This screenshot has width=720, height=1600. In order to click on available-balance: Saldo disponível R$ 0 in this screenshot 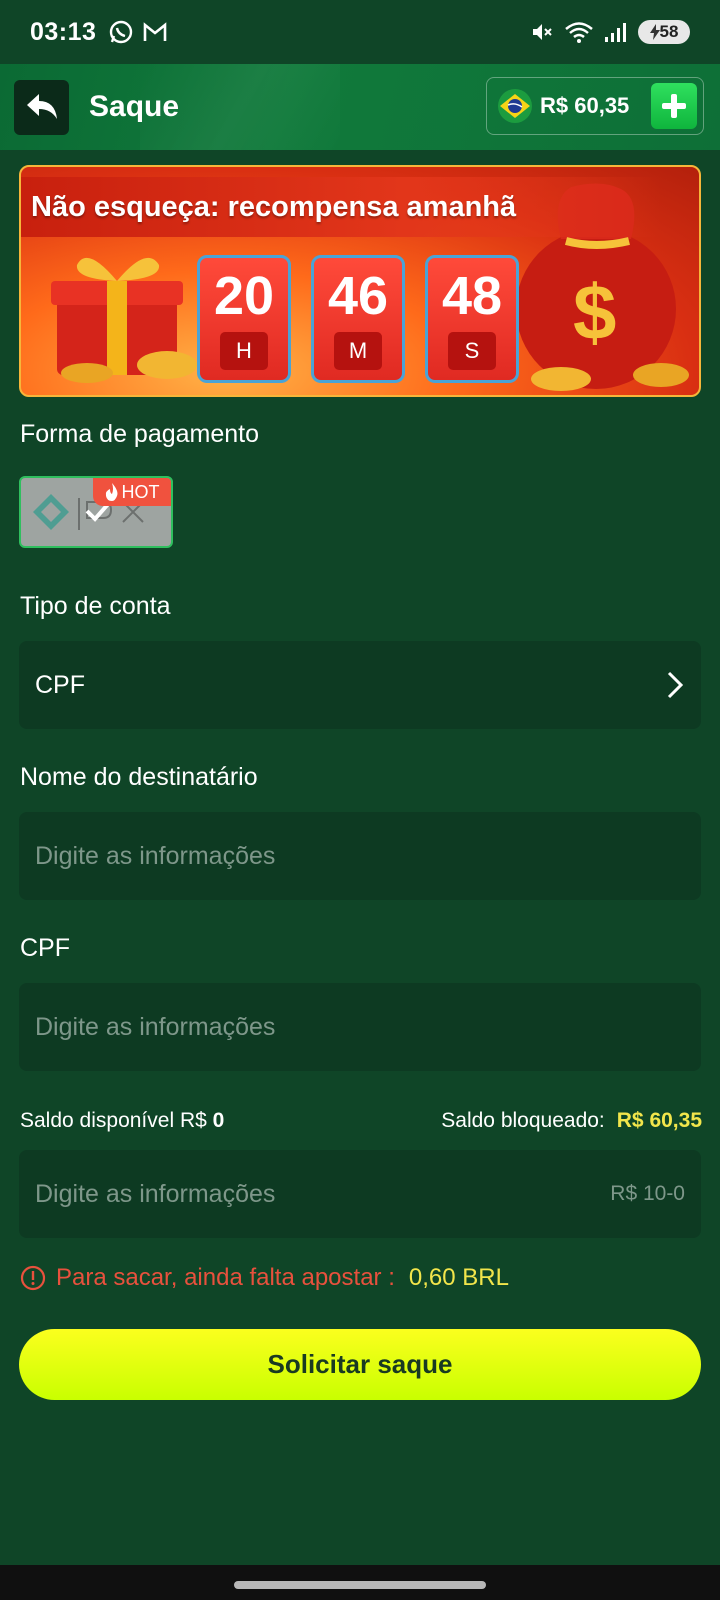, I will do `click(122, 1121)`.